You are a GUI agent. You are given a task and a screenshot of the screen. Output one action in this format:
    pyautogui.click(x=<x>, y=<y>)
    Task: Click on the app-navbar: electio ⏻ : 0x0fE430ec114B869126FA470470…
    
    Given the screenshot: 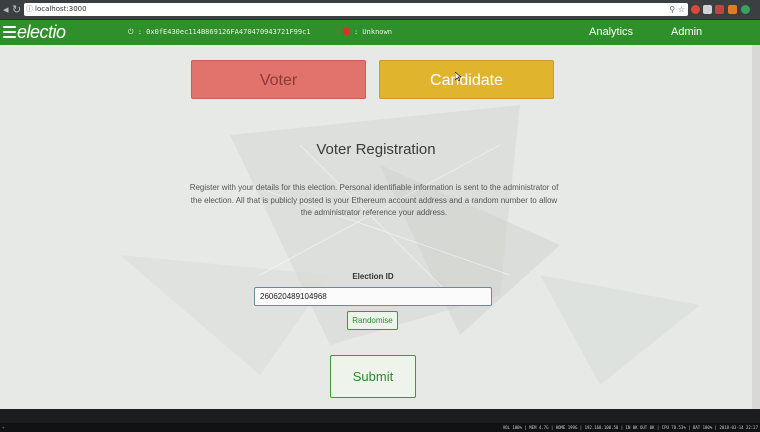 What is the action you would take?
    pyautogui.click(x=380, y=32)
    